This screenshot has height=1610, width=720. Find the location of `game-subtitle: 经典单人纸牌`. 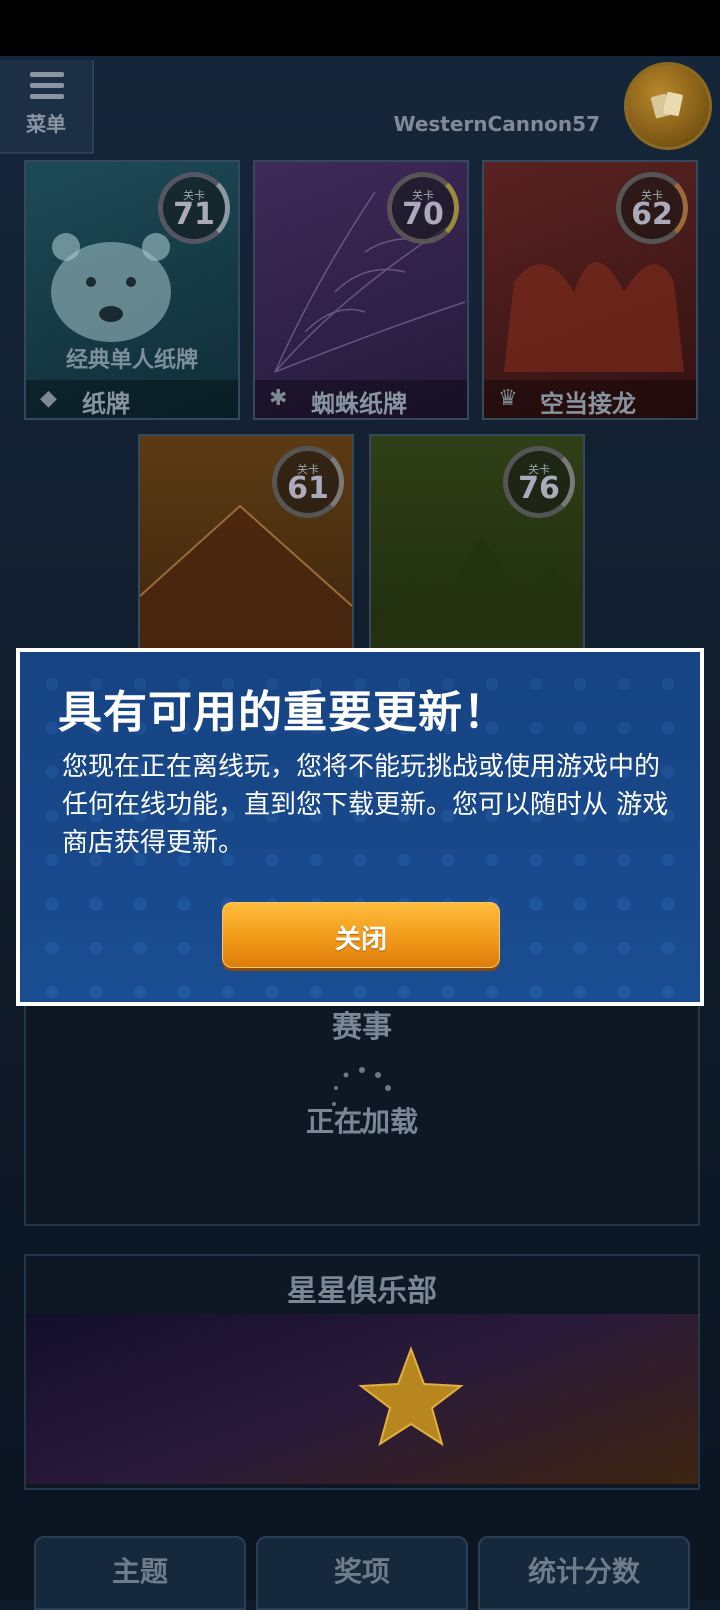

game-subtitle: 经典单人纸牌 is located at coordinates (131, 360).